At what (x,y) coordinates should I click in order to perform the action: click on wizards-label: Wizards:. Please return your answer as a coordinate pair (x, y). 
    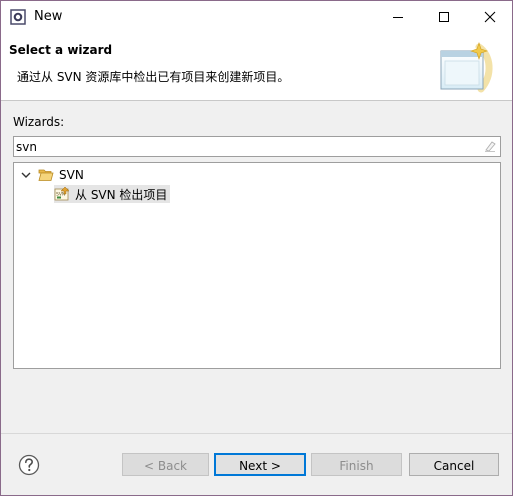
    Looking at the image, I should click on (39, 122).